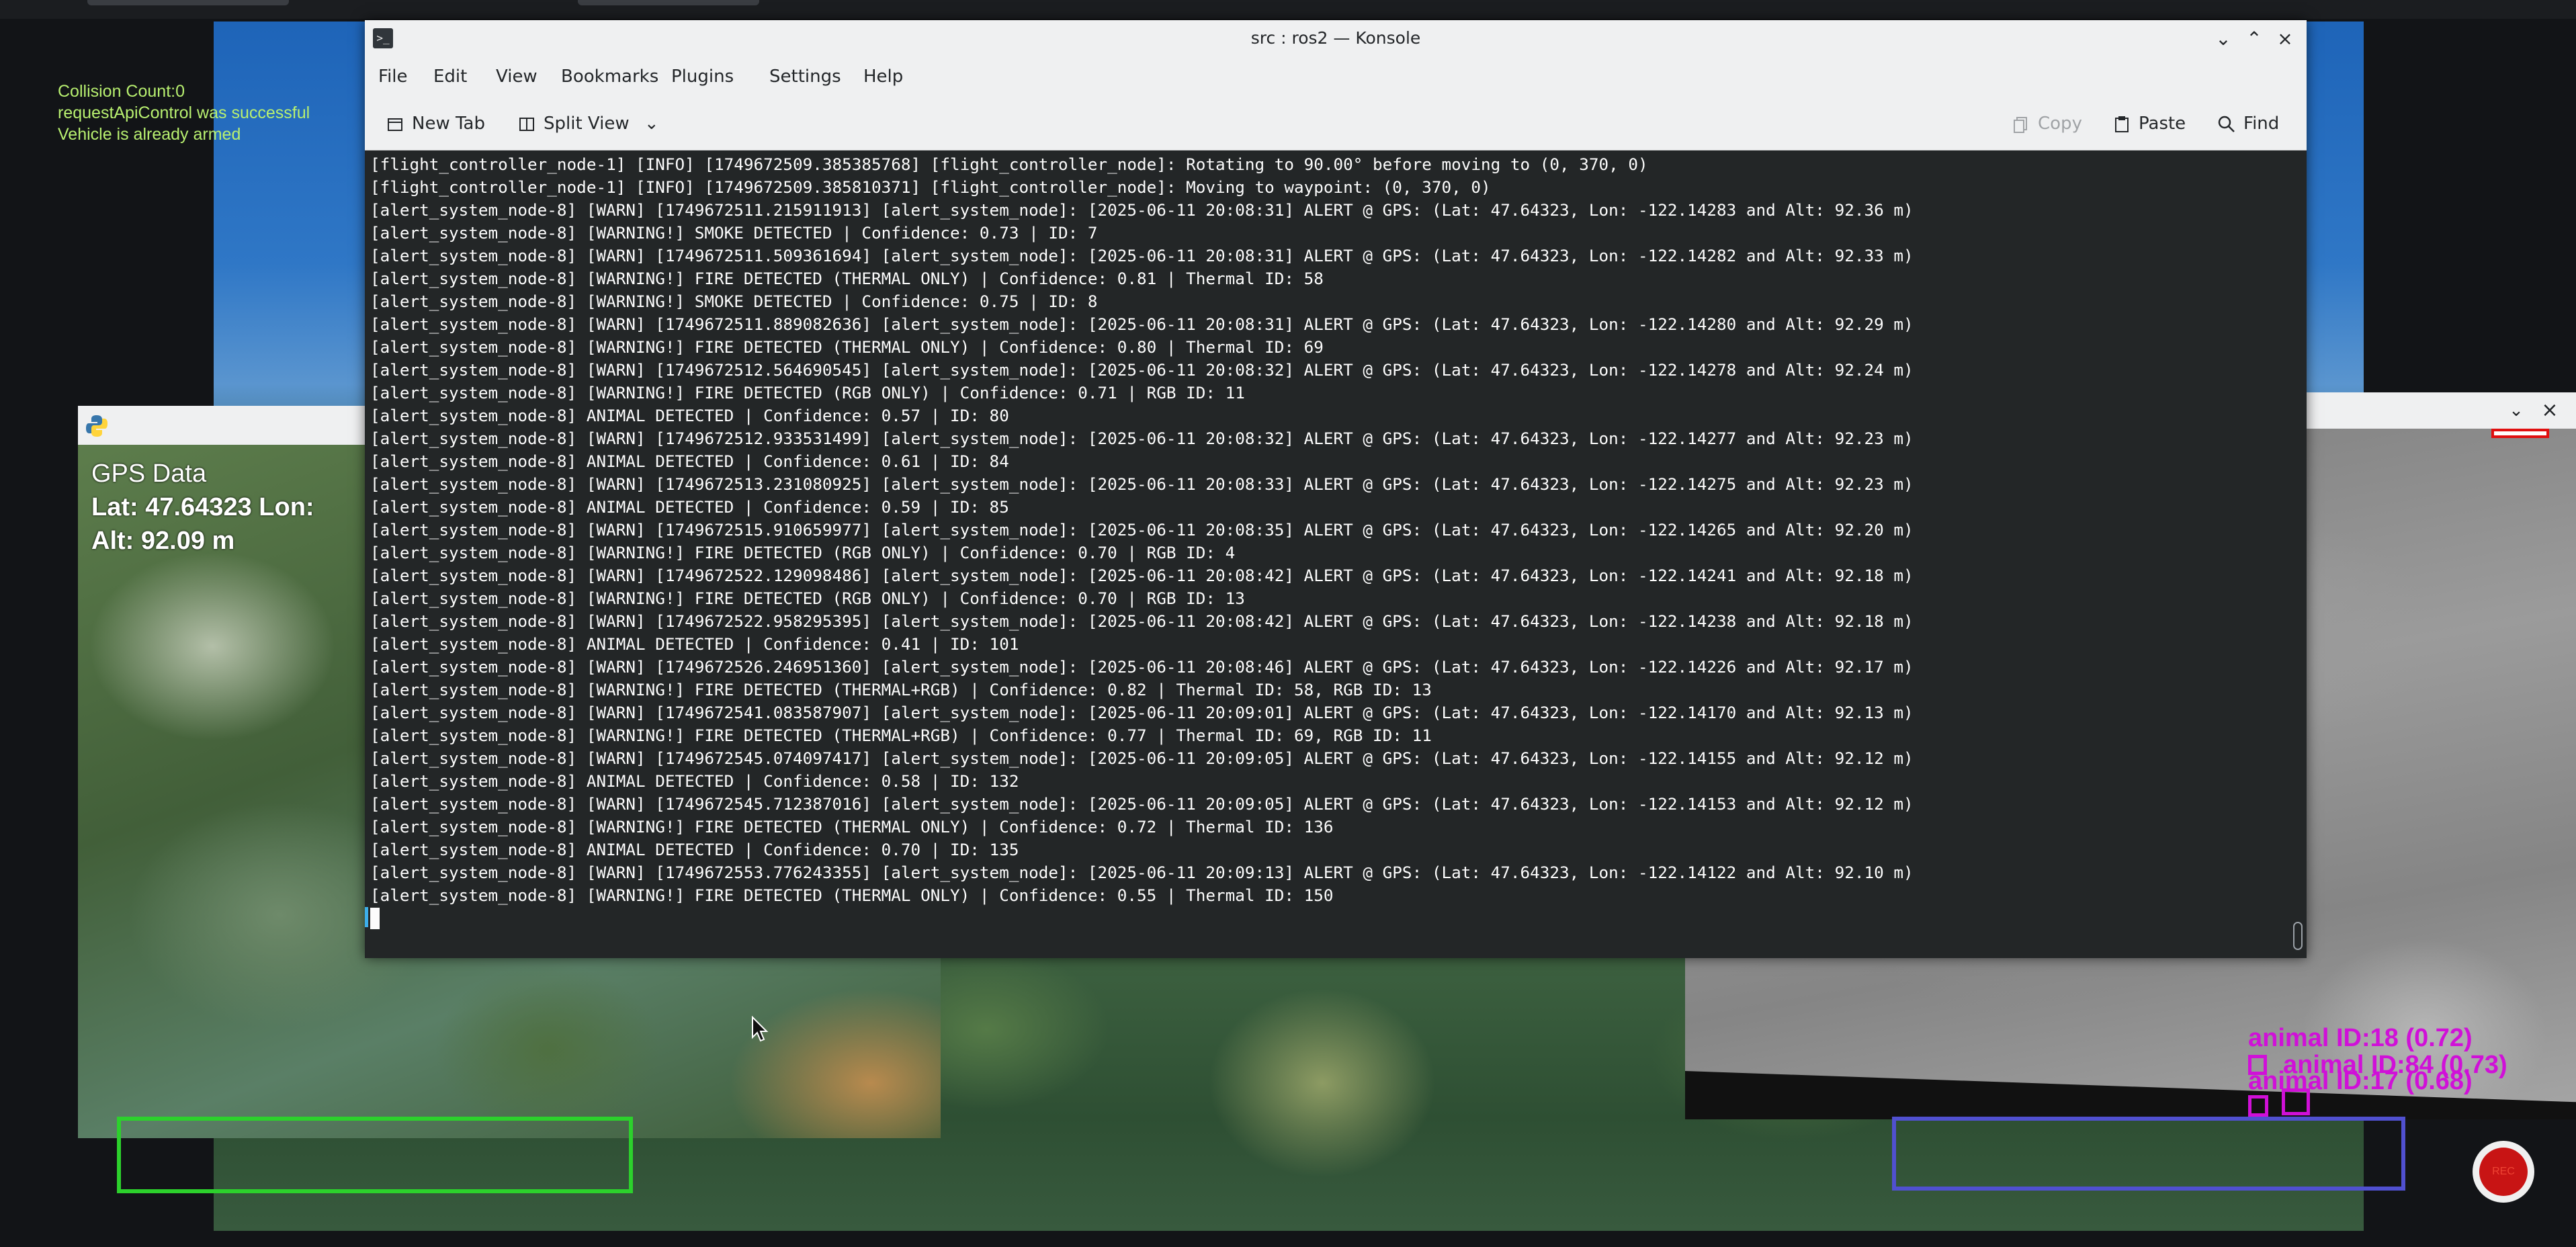 This screenshot has height=1247, width=2576. I want to click on konsole-titlebar: >_ src : ros2 — Konsole ⌄ ⌃ ×, so click(1336, 38).